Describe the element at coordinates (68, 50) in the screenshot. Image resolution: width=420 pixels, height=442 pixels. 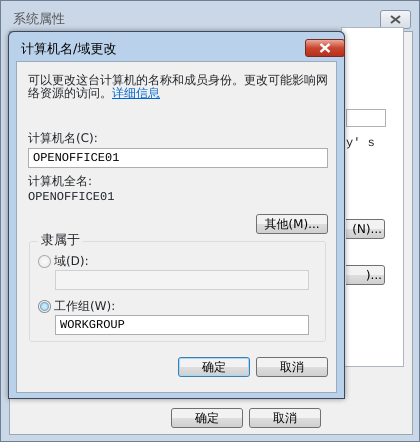
I see `dialog-title: 计算机名/域更改` at that location.